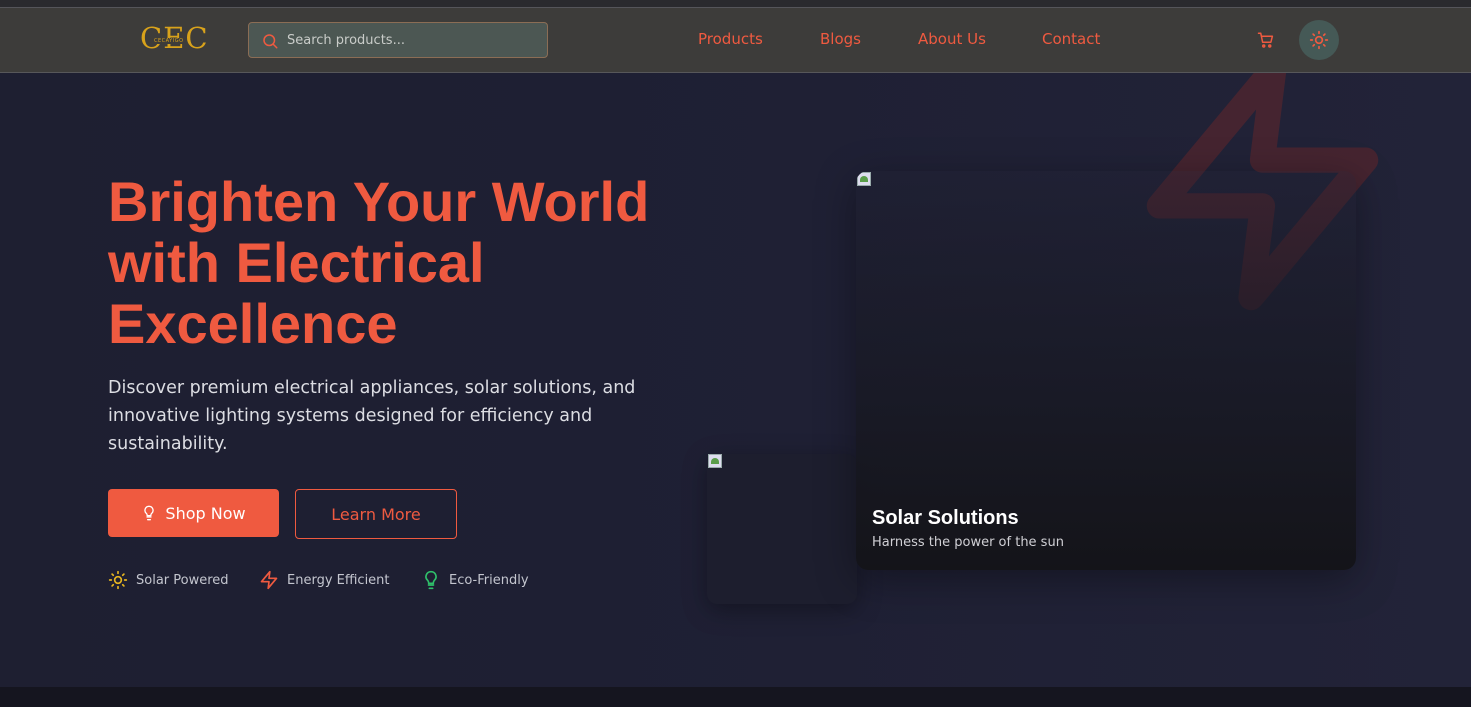 This screenshot has height=707, width=1471. I want to click on card-subtitle: Harness the power of the sun, so click(968, 542).